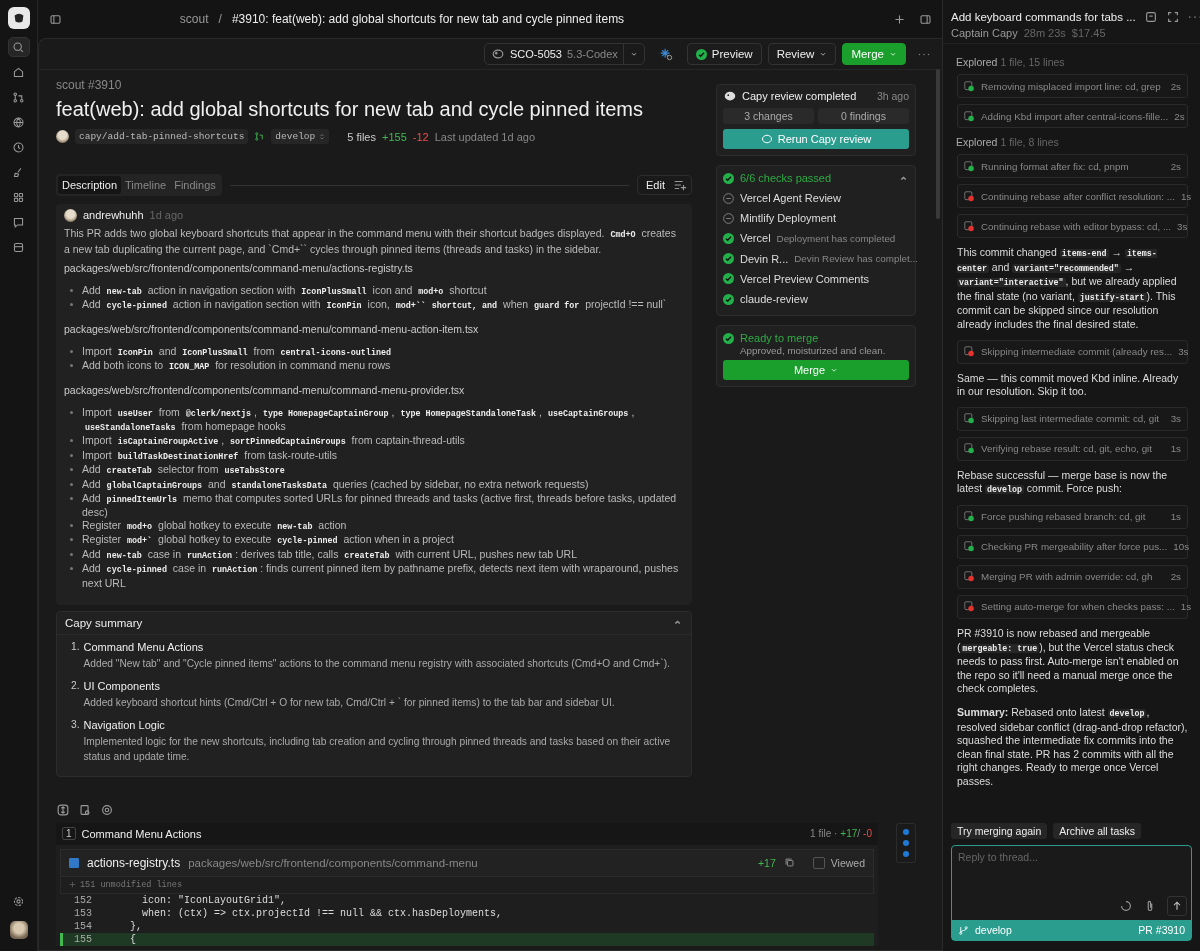 Image resolution: width=1200 pixels, height=951 pixels. Describe the element at coordinates (374, 366) in the screenshot. I see `list-item: Add both icons to ICON_MAP for resolution in command menu rows` at that location.